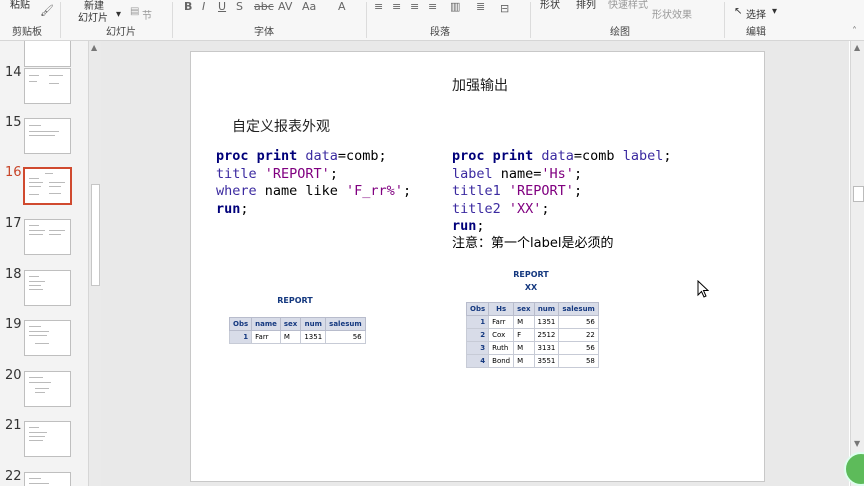  What do you see at coordinates (147, 14) in the screenshot?
I see `section-button: 节` at bounding box center [147, 14].